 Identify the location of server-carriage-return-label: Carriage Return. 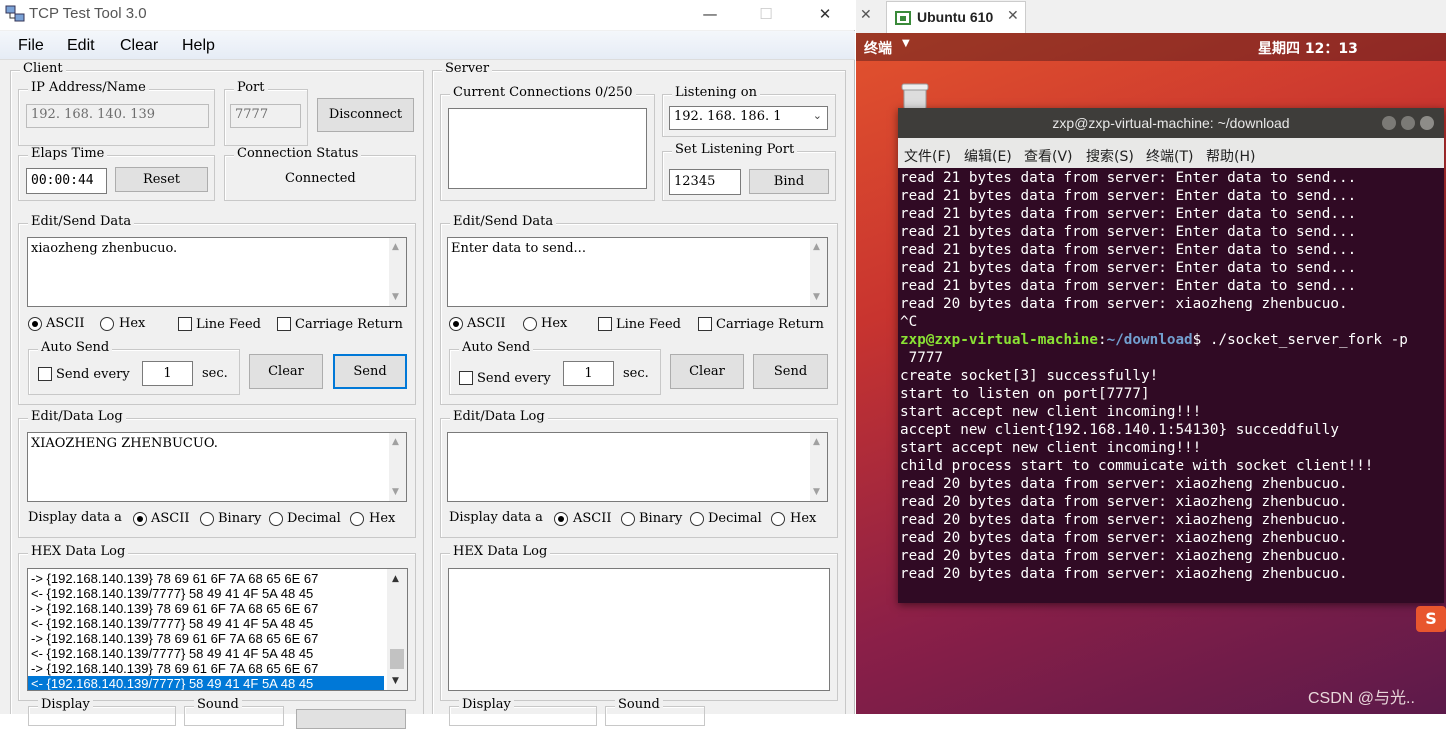
(770, 324).